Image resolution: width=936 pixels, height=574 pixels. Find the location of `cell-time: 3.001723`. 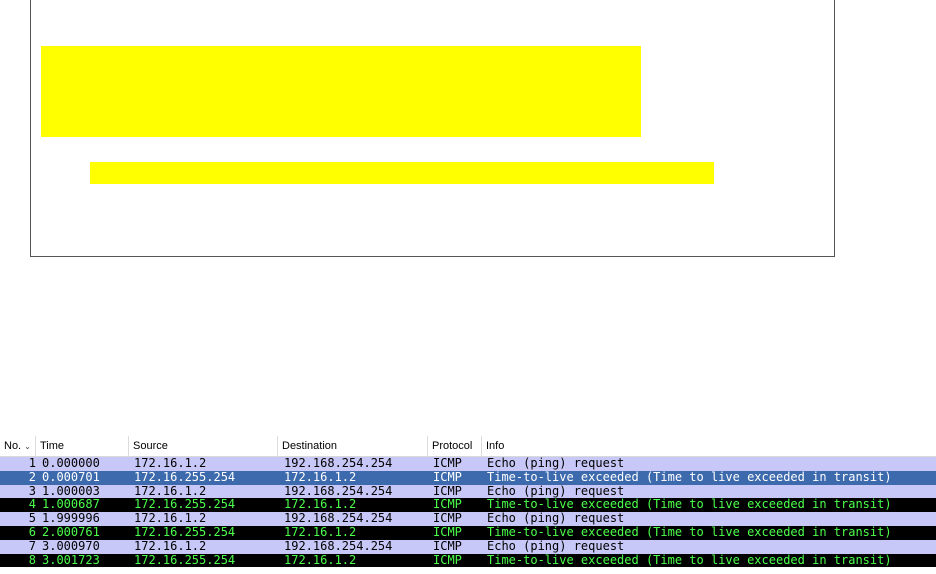

cell-time: 3.001723 is located at coordinates (71, 559).